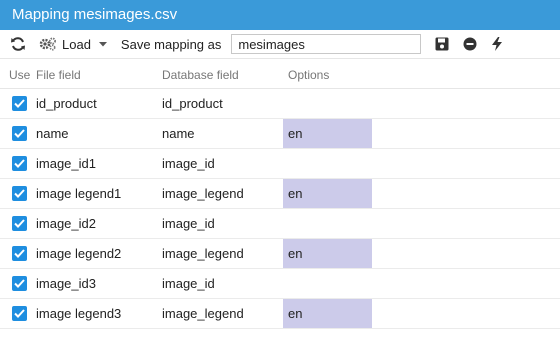  Describe the element at coordinates (102, 44) in the screenshot. I see `chevron-down-icon` at that location.